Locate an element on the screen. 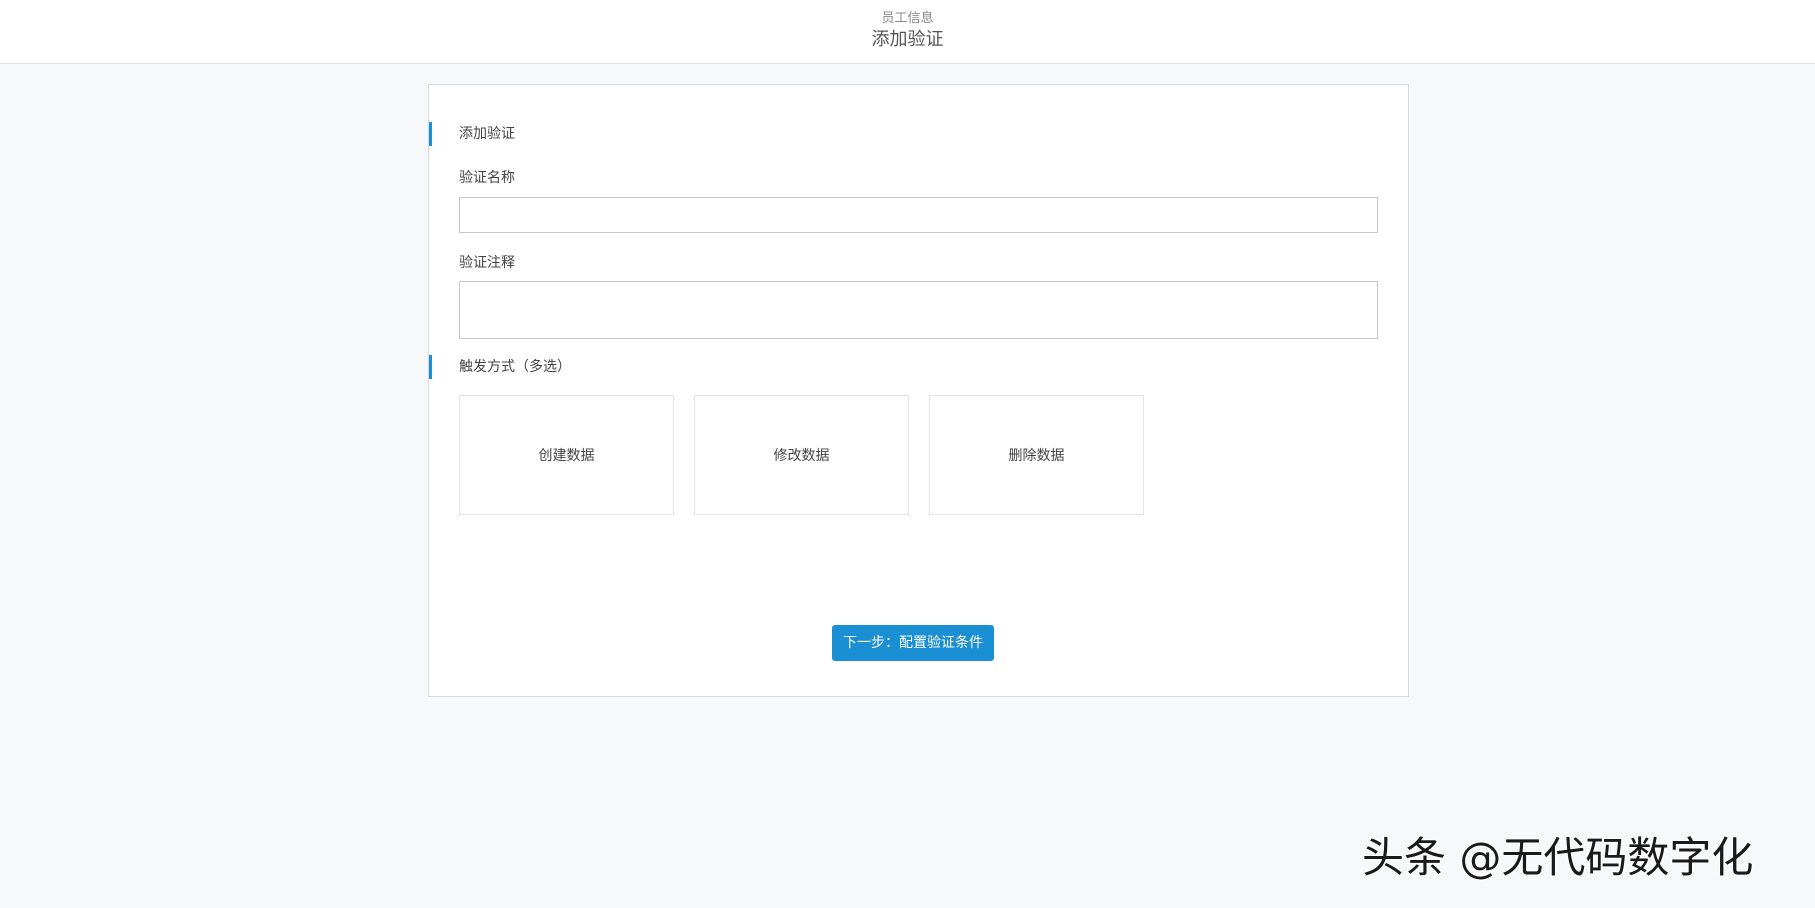  next-step-button: 下一步：配置验证条件 is located at coordinates (913, 643).